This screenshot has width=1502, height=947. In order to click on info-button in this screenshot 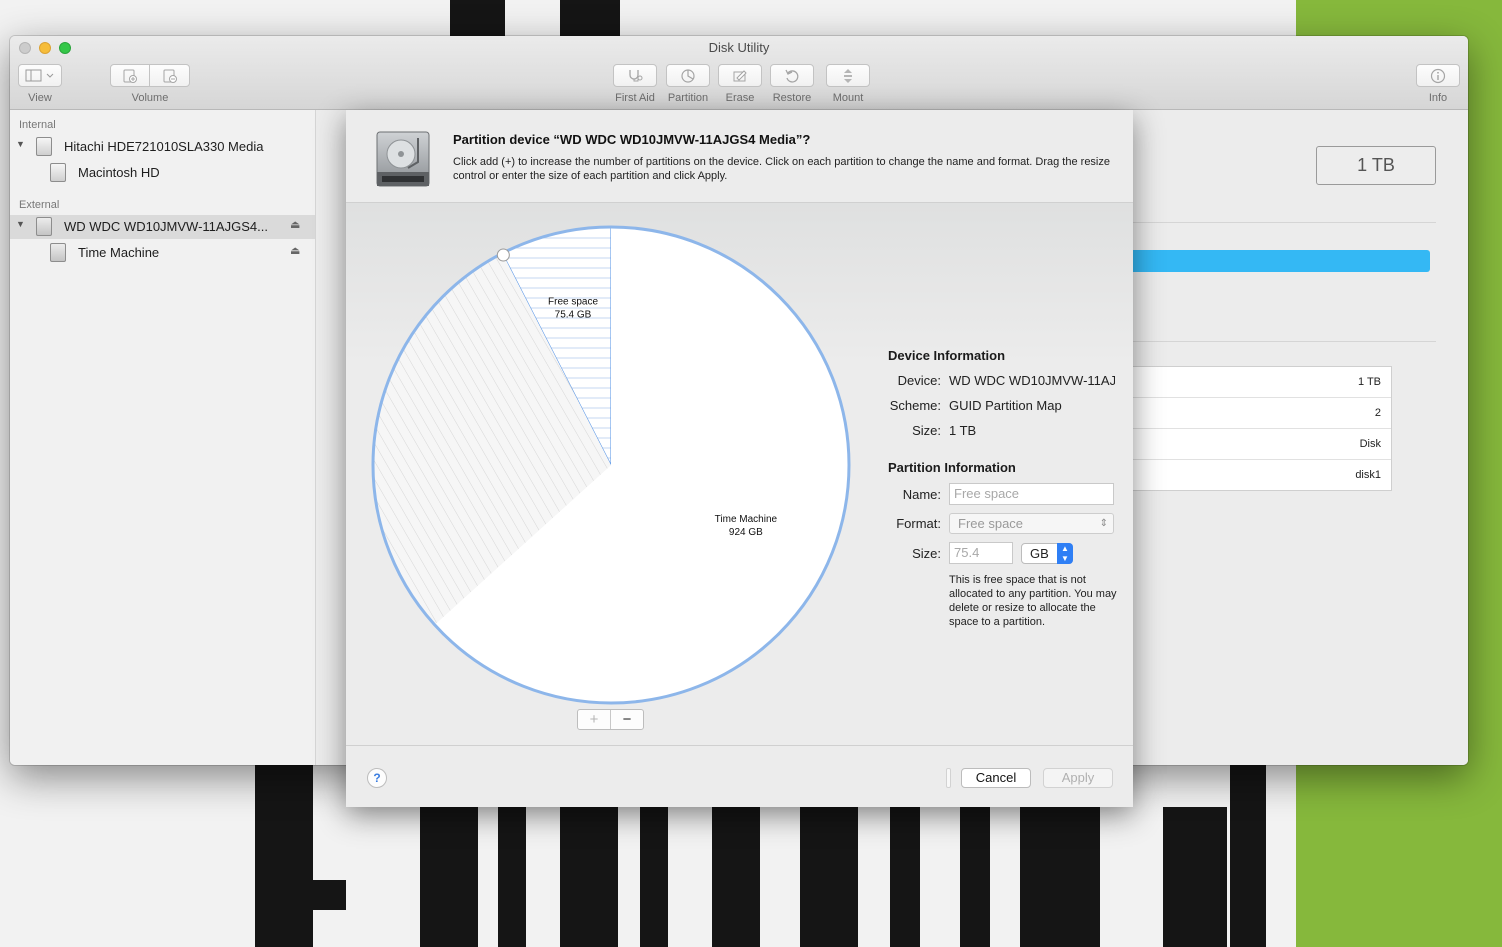, I will do `click(1438, 75)`.